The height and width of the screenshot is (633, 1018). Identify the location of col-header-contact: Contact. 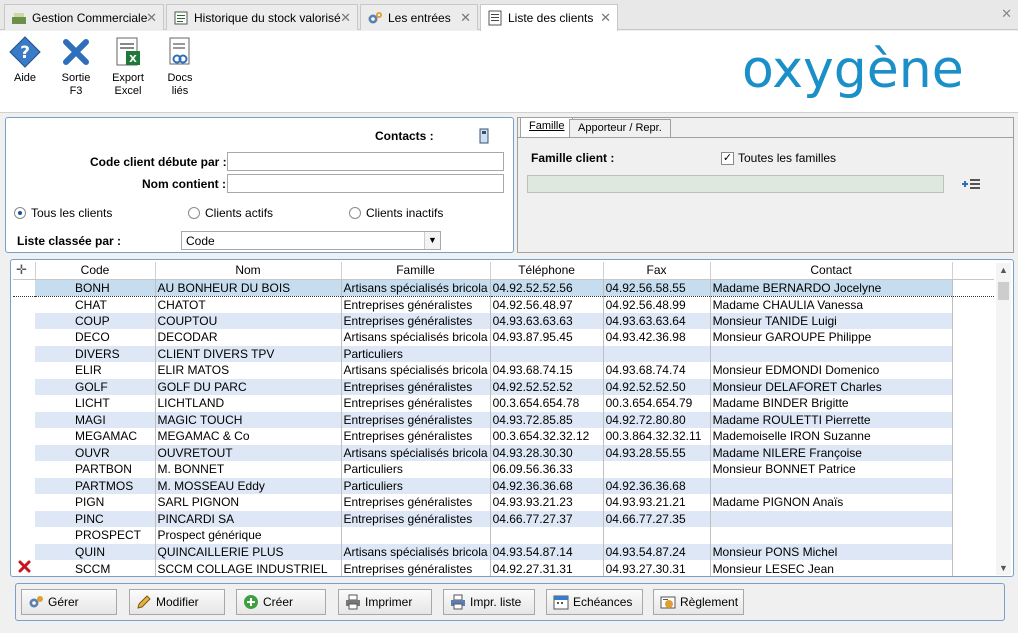
(831, 271).